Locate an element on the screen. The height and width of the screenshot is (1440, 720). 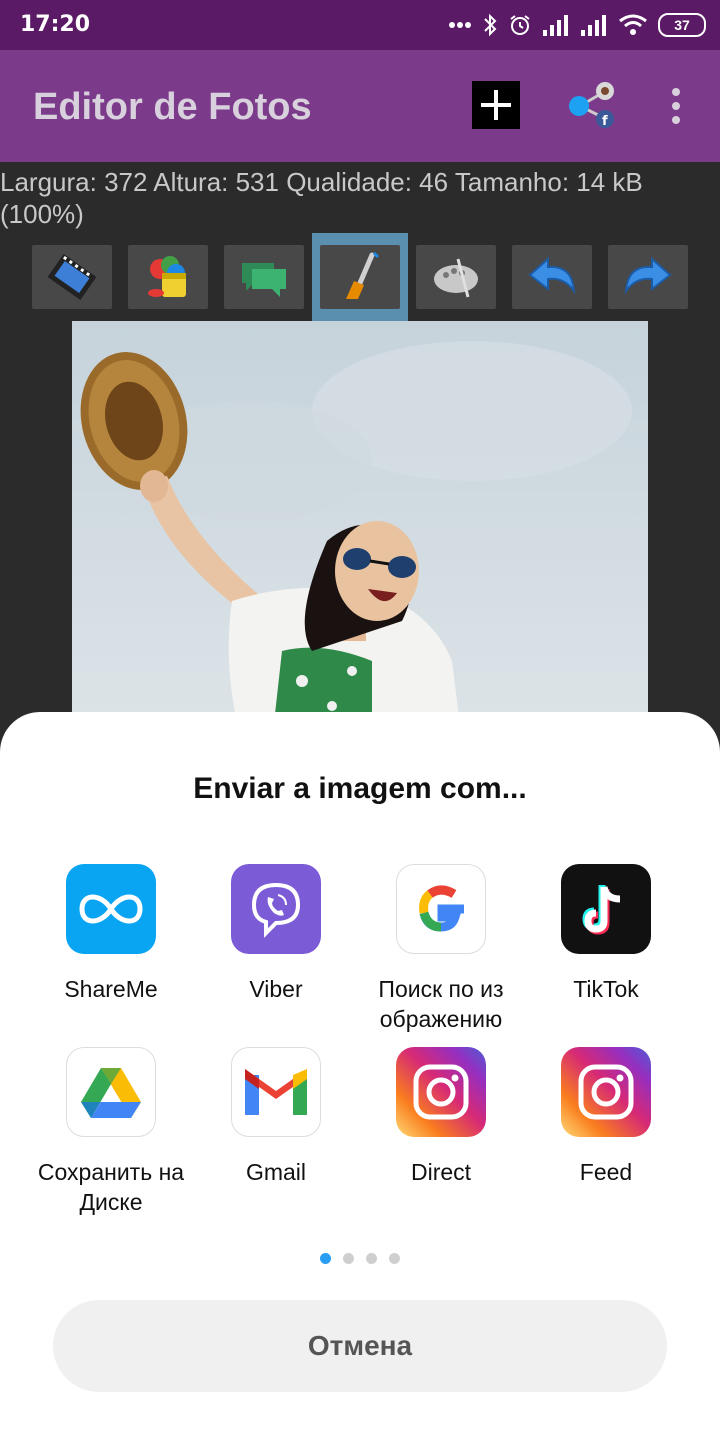
share-target-label: TikTok is located at coordinates (606, 989).